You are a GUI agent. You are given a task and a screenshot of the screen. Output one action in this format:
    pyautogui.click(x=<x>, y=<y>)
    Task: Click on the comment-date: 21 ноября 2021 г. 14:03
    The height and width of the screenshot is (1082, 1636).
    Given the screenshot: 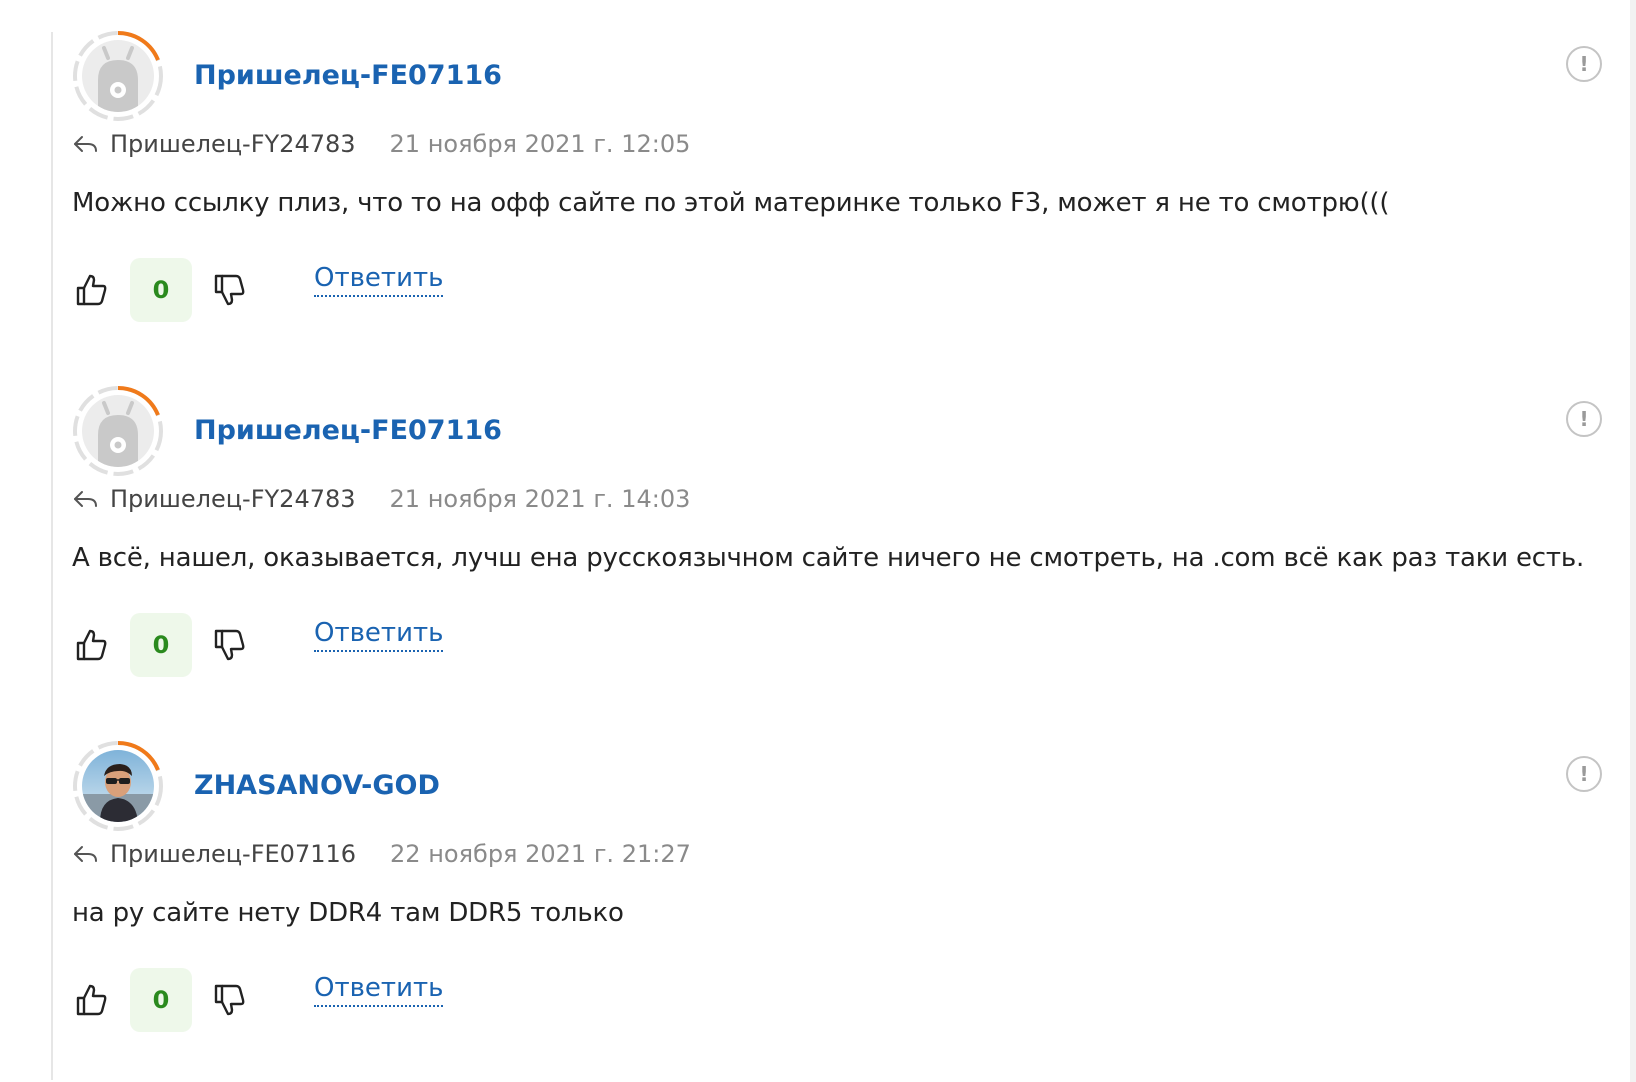 What is the action you would take?
    pyautogui.click(x=540, y=499)
    